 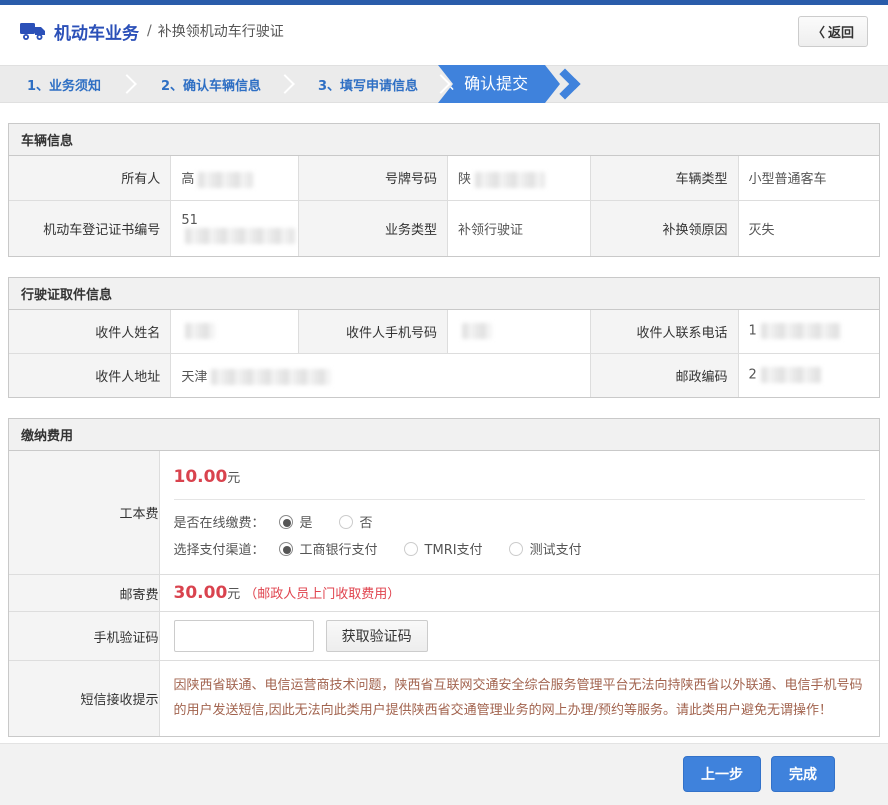 I want to click on table-row: 收件人地址 天津 邮政编码 2, so click(x=444, y=374).